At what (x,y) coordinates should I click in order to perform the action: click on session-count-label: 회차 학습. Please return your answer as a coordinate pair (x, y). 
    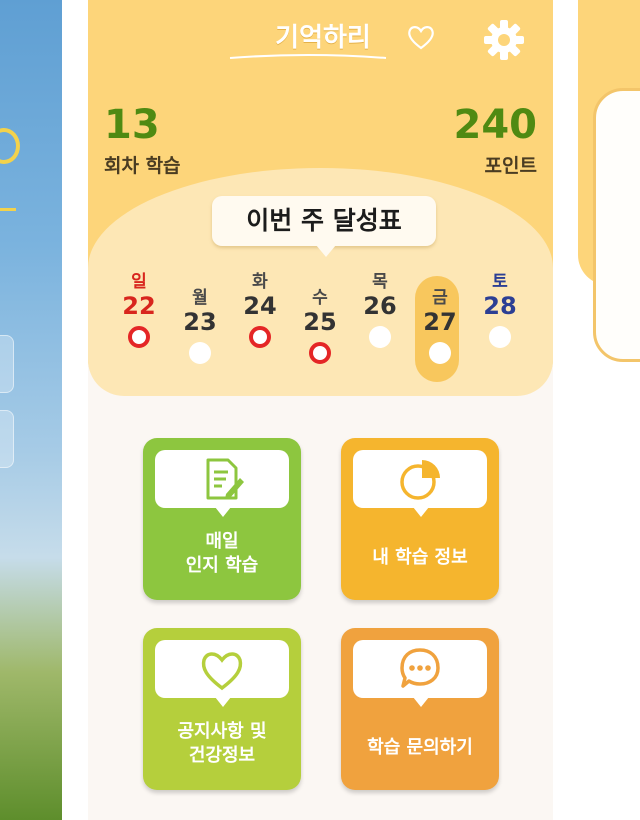
    Looking at the image, I should click on (142, 166).